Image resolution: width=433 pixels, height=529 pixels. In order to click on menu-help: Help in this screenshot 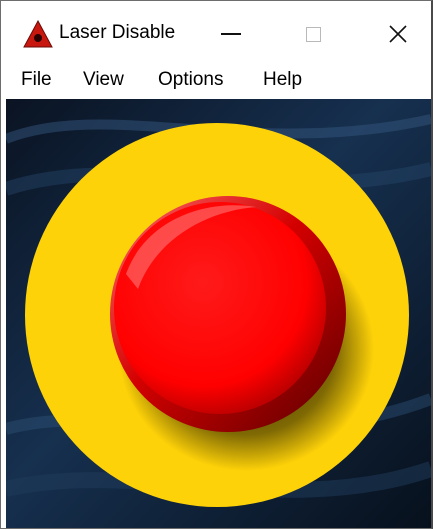, I will do `click(282, 80)`.